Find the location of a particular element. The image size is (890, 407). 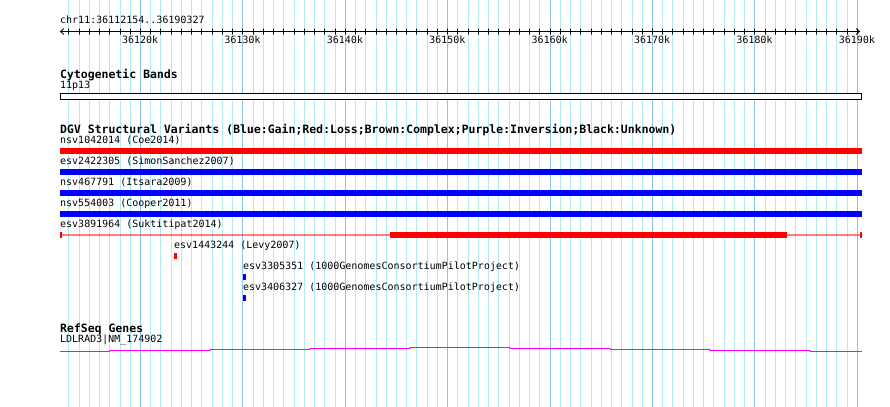

variant-label: esv2422305 (SimonSanchez2007) is located at coordinates (147, 162).